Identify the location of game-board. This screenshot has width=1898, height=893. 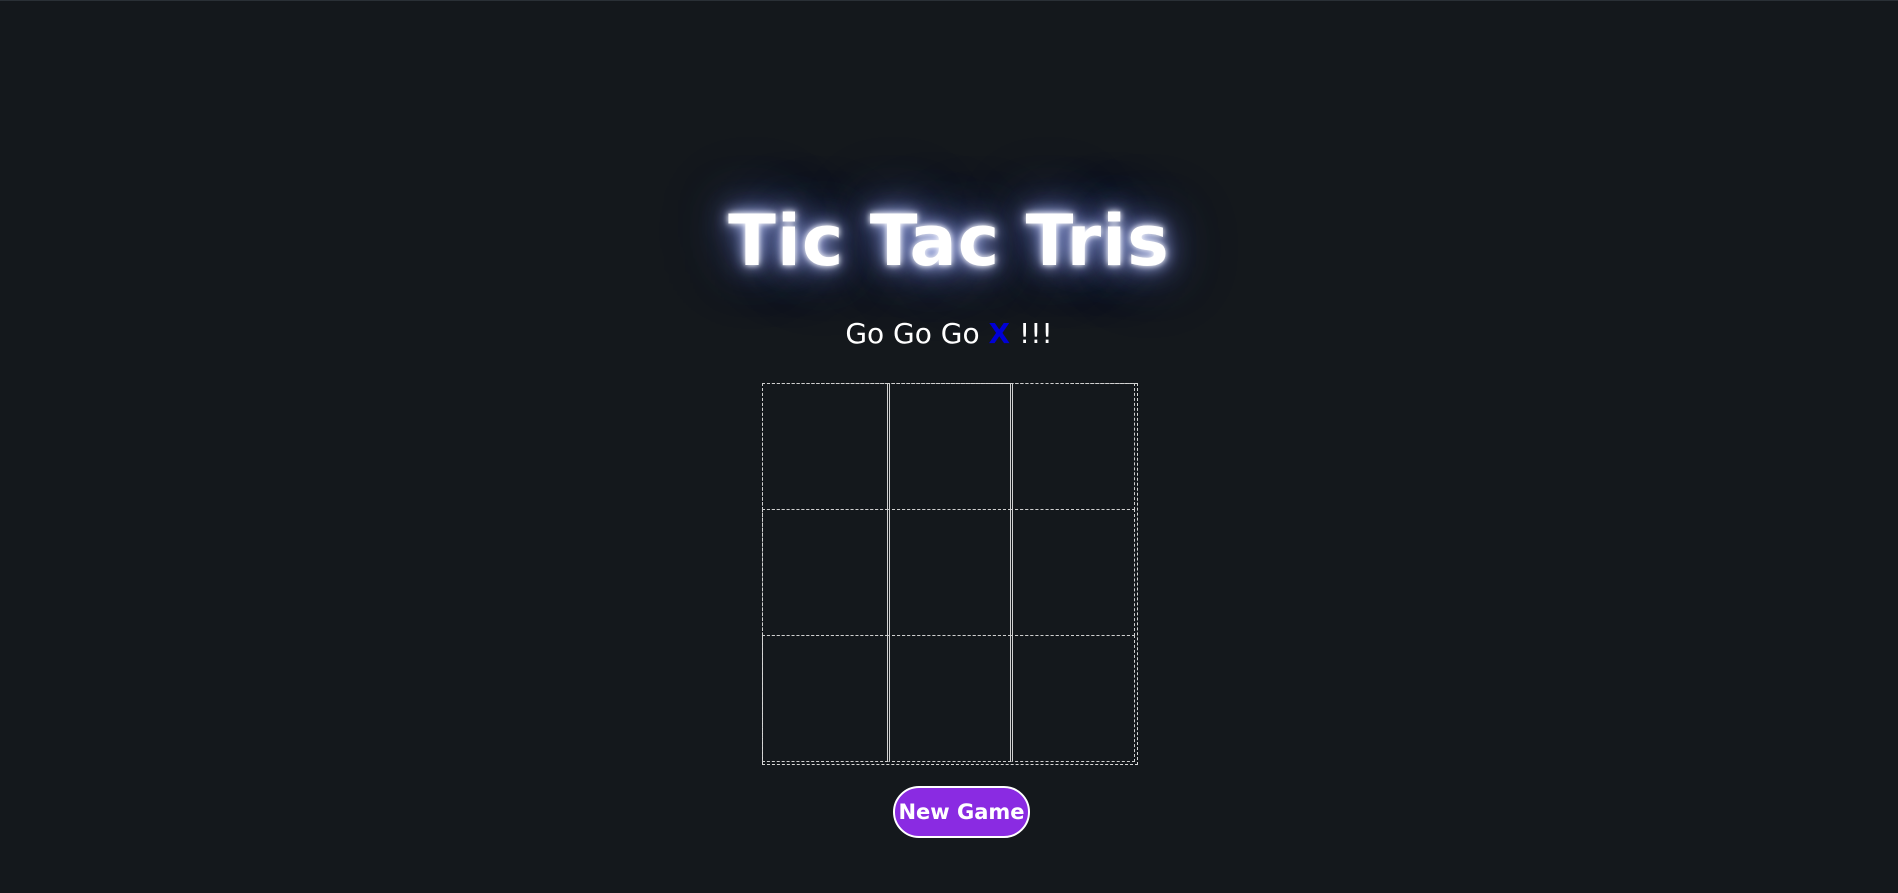
(950, 574).